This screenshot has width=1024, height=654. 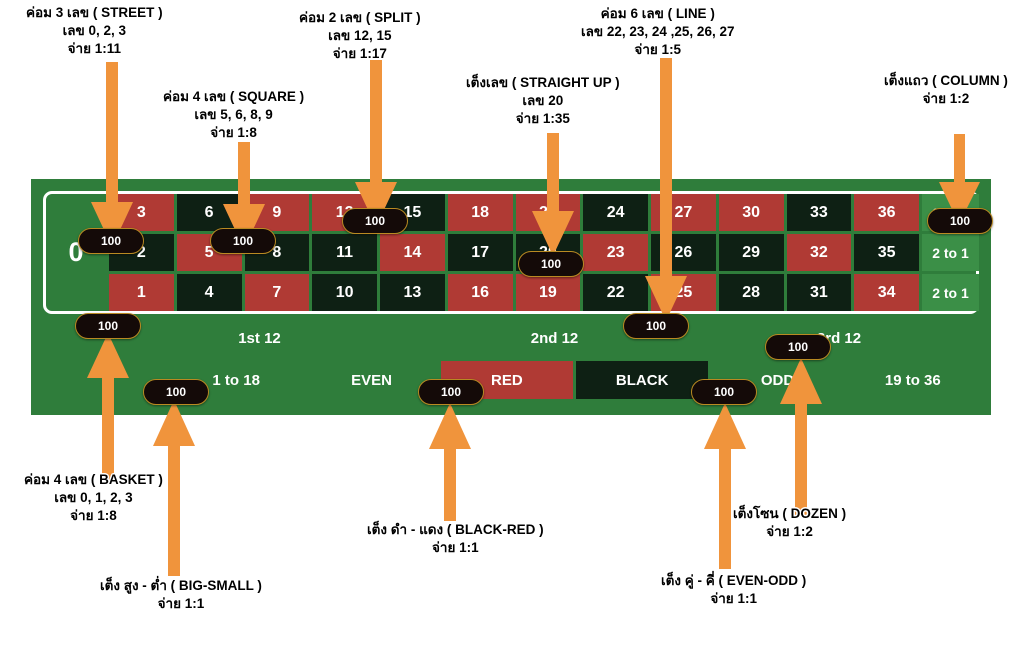 What do you see at coordinates (946, 98) in the screenshot?
I see `annotation-column-line2: จ่าย 1:2` at bounding box center [946, 98].